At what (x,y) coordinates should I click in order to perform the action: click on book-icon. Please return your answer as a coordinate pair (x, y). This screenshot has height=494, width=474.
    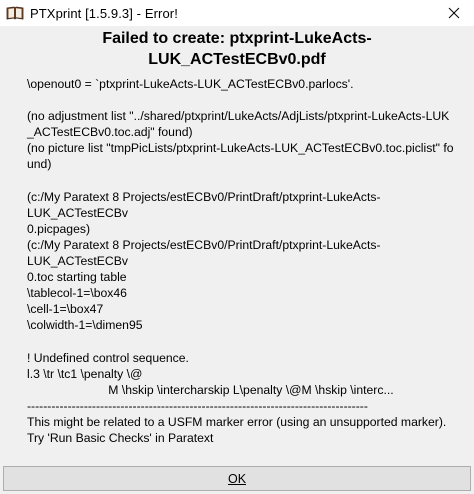
    Looking at the image, I should click on (15, 13).